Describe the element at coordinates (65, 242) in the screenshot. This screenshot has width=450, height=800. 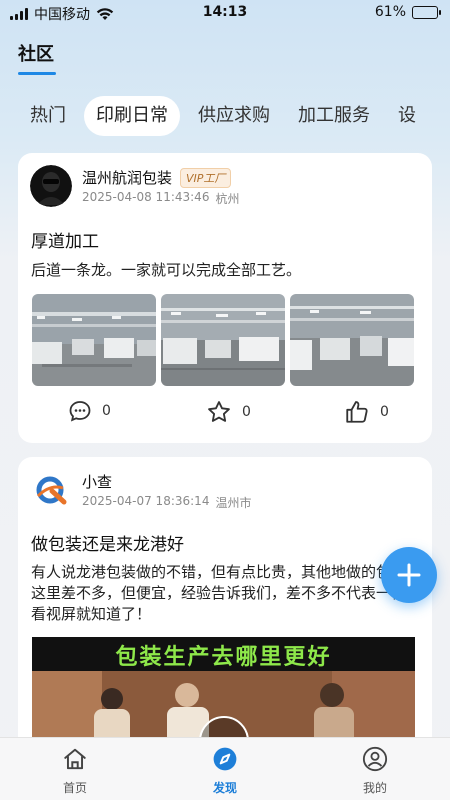
I see `post-title: 厚道加工` at that location.